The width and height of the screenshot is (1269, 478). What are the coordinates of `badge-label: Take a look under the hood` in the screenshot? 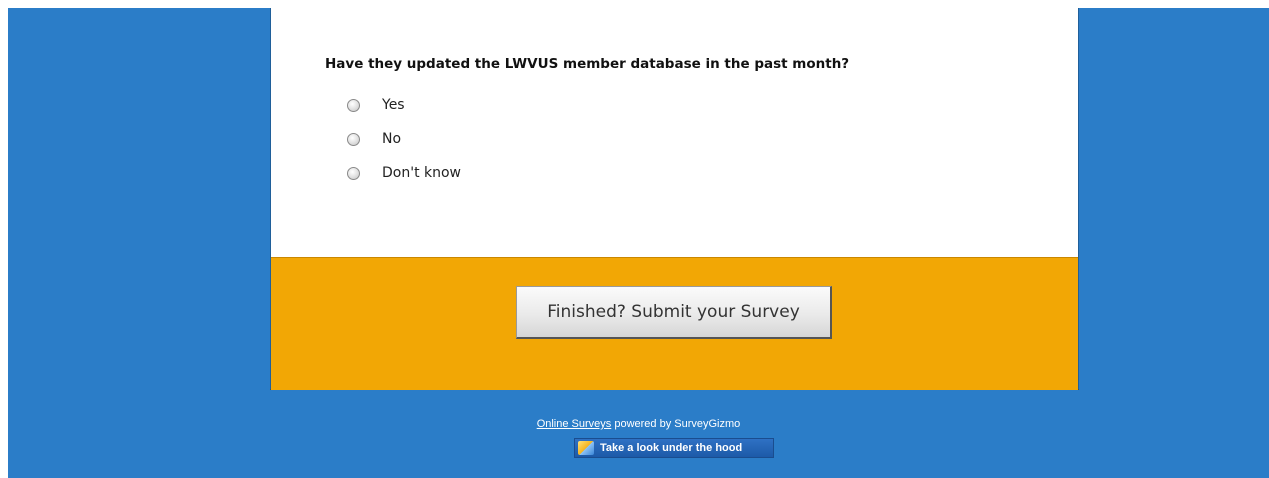 It's located at (671, 448).